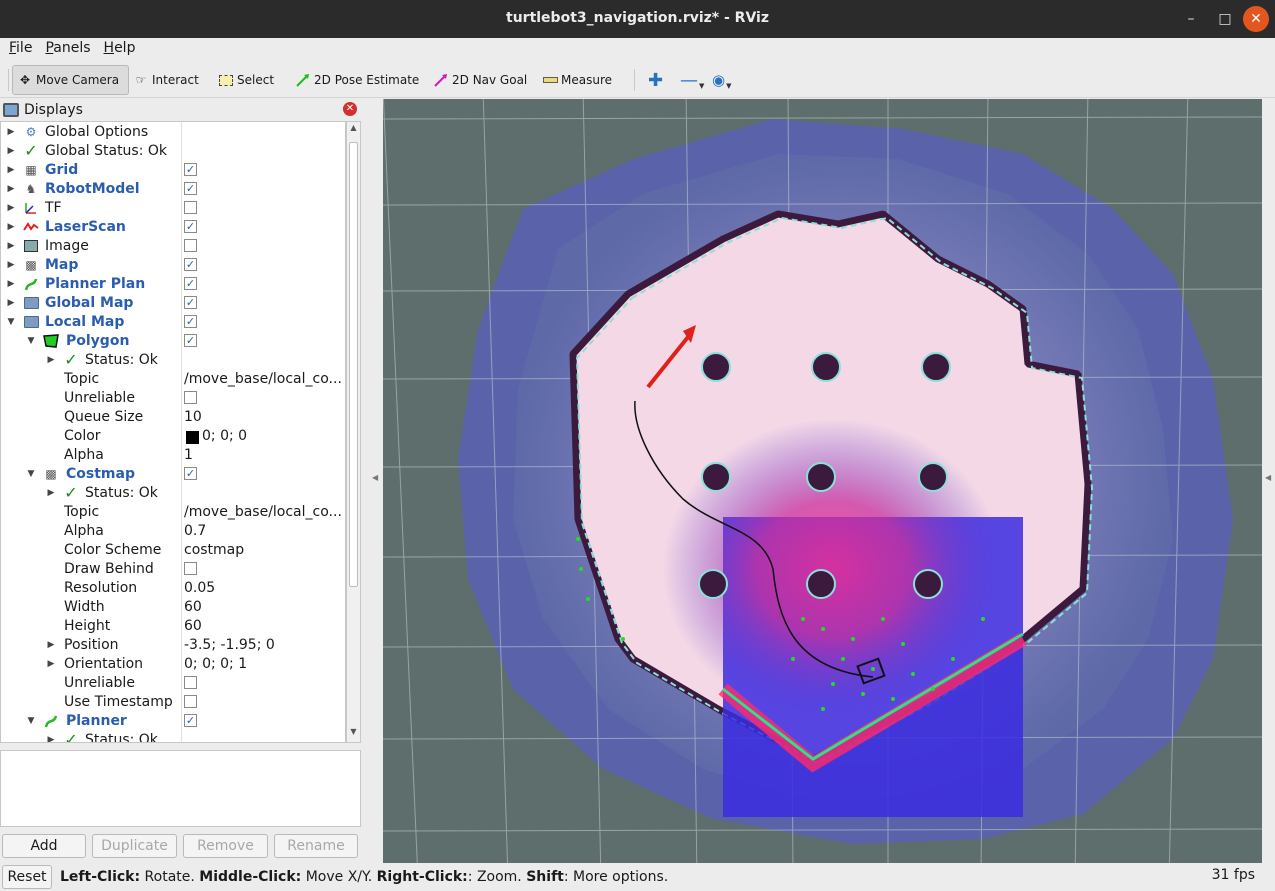  Describe the element at coordinates (173, 283) in the screenshot. I see `tree-row-planner-plan: ▶ Planner Plan ✓` at that location.